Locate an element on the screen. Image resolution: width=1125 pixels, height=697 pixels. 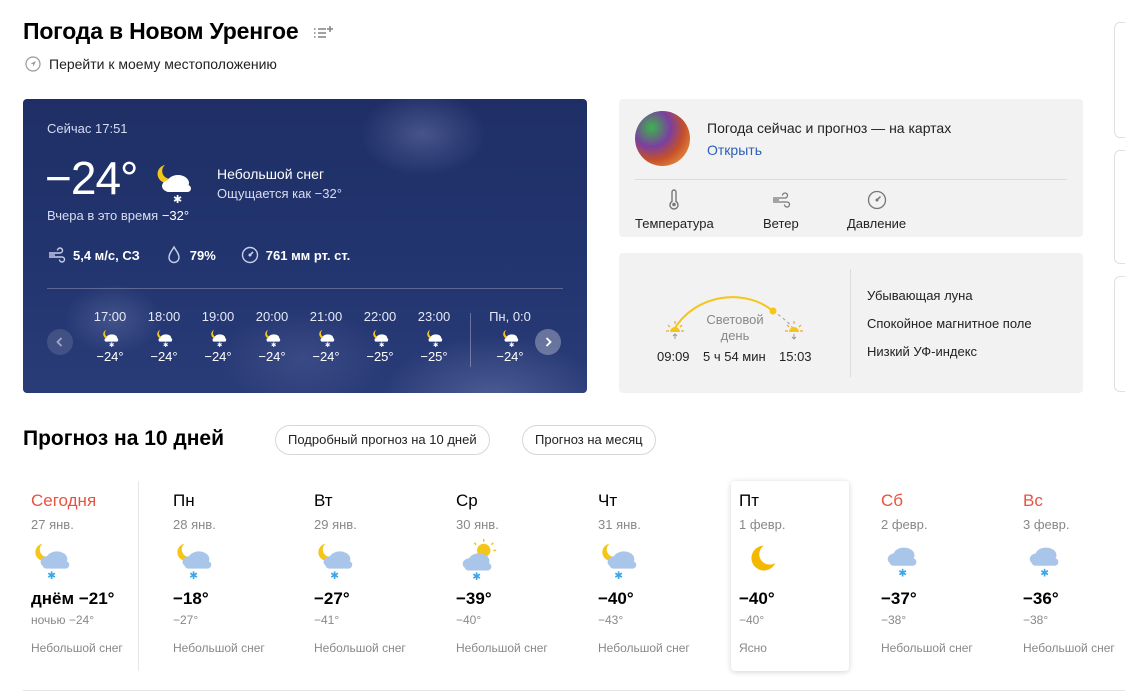
day-date: 2 февр. is located at coordinates (904, 524).